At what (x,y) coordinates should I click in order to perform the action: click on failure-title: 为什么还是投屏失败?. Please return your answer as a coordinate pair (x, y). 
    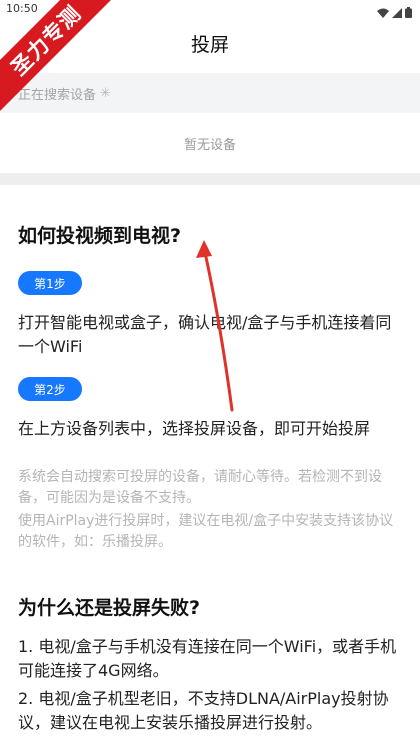
    Looking at the image, I should click on (109, 608).